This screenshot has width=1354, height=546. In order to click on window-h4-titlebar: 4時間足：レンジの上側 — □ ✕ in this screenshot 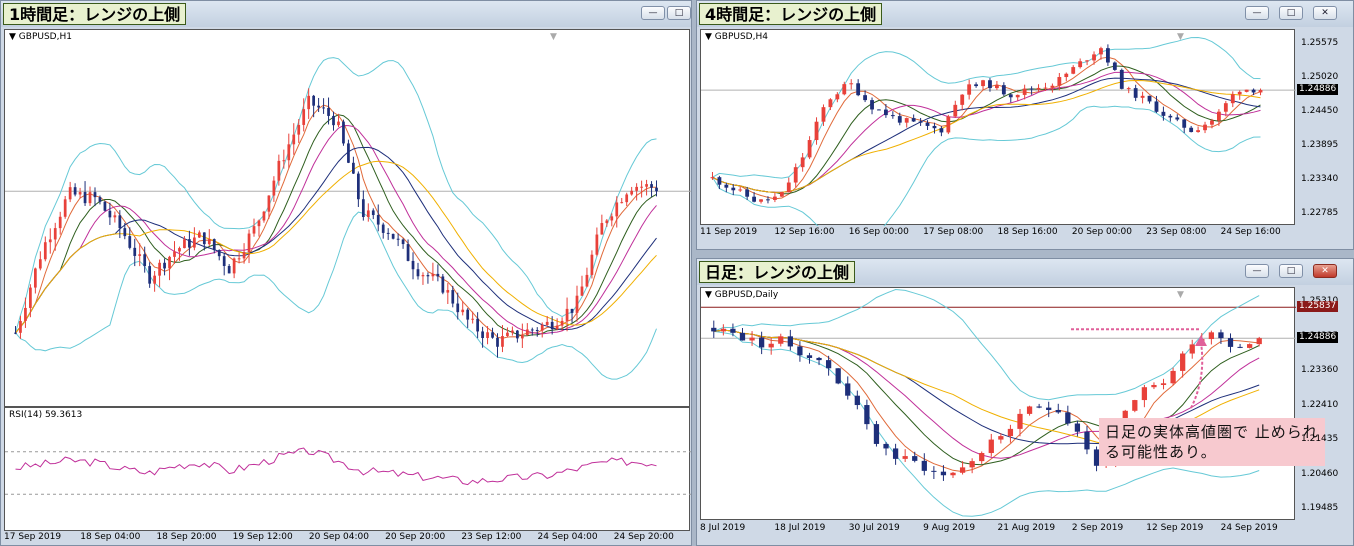, I will do `click(1025, 14)`.